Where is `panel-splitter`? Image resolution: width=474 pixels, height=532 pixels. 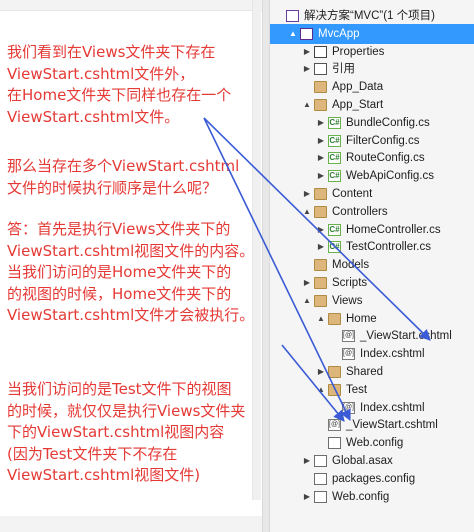
panel-splitter is located at coordinates (266, 266).